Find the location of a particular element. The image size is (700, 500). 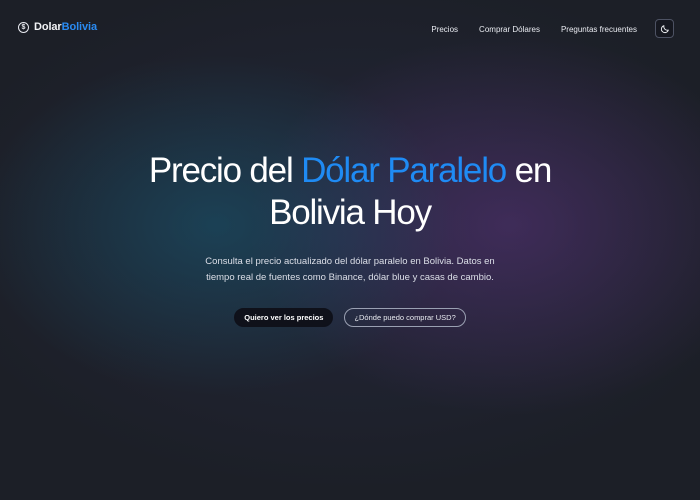

brand-name-part1: Dolar is located at coordinates (48, 27).